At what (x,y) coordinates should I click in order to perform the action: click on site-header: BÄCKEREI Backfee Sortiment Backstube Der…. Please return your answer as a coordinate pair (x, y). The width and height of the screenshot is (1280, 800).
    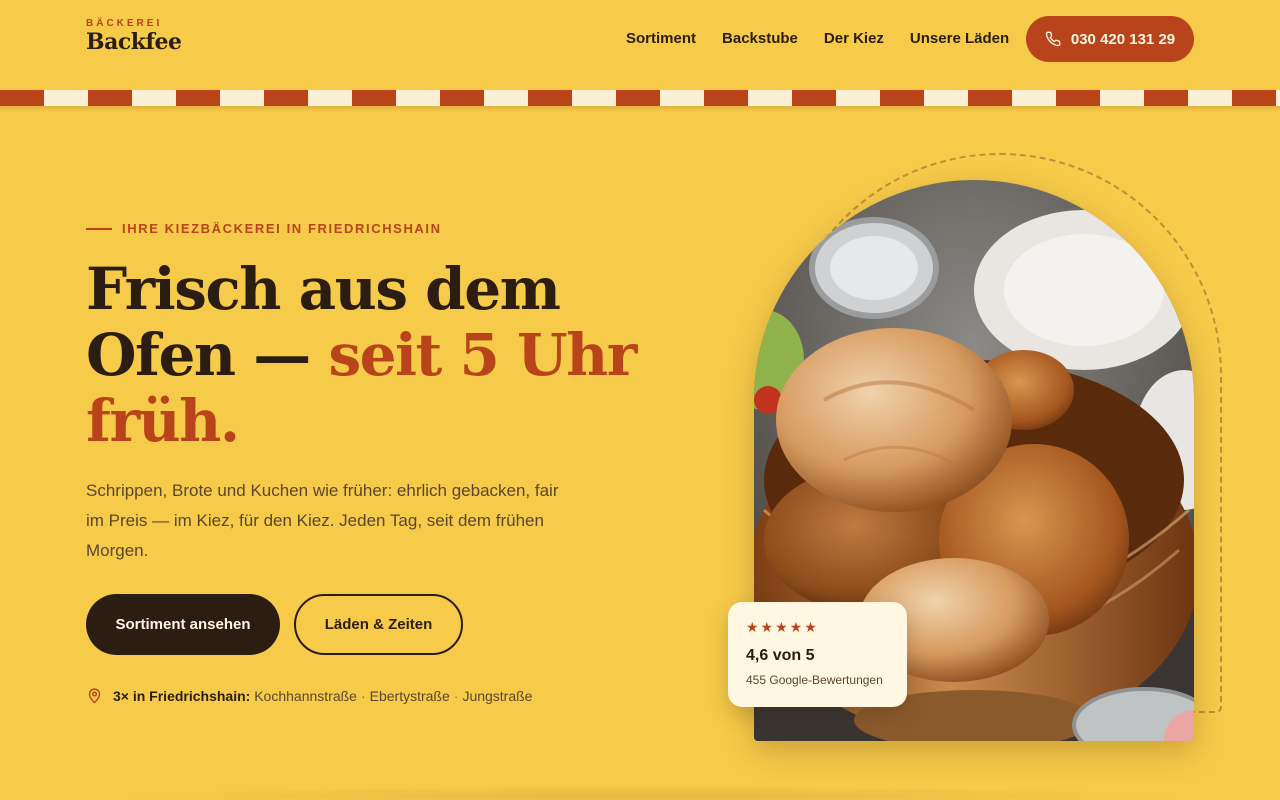
    Looking at the image, I should click on (640, 45).